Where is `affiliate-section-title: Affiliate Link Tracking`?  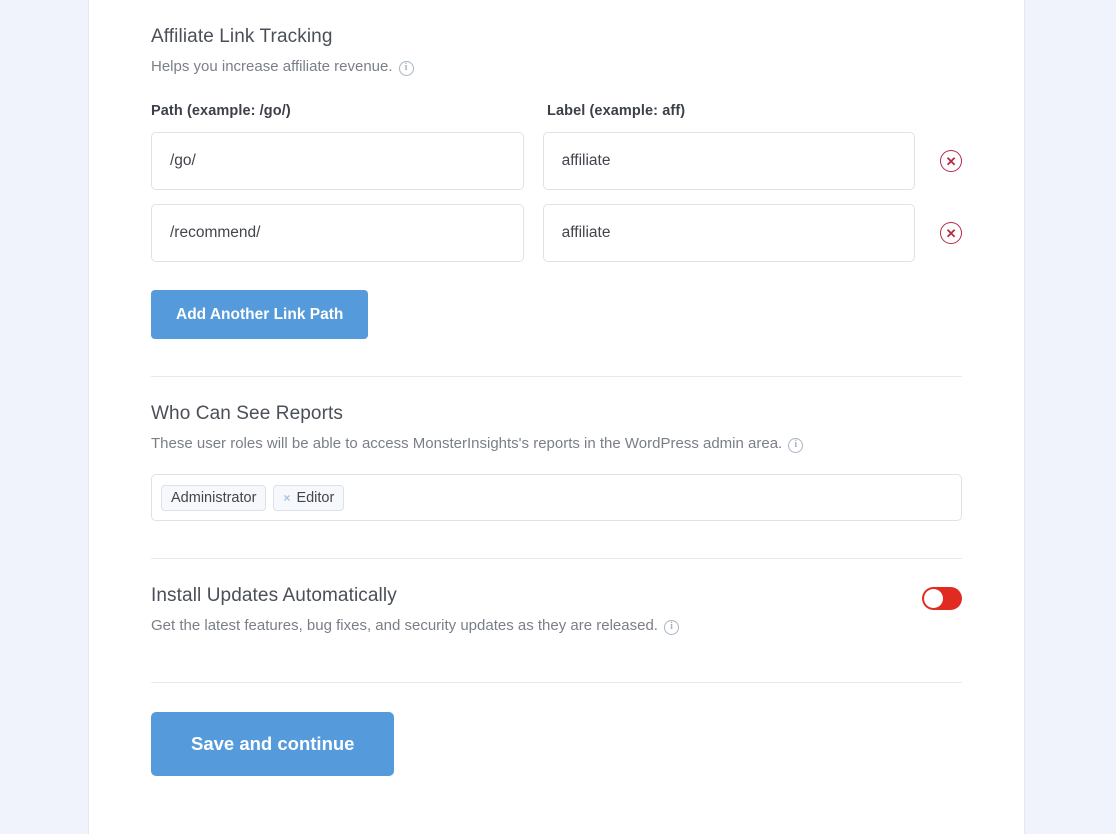
affiliate-section-title: Affiliate Link Tracking is located at coordinates (242, 36).